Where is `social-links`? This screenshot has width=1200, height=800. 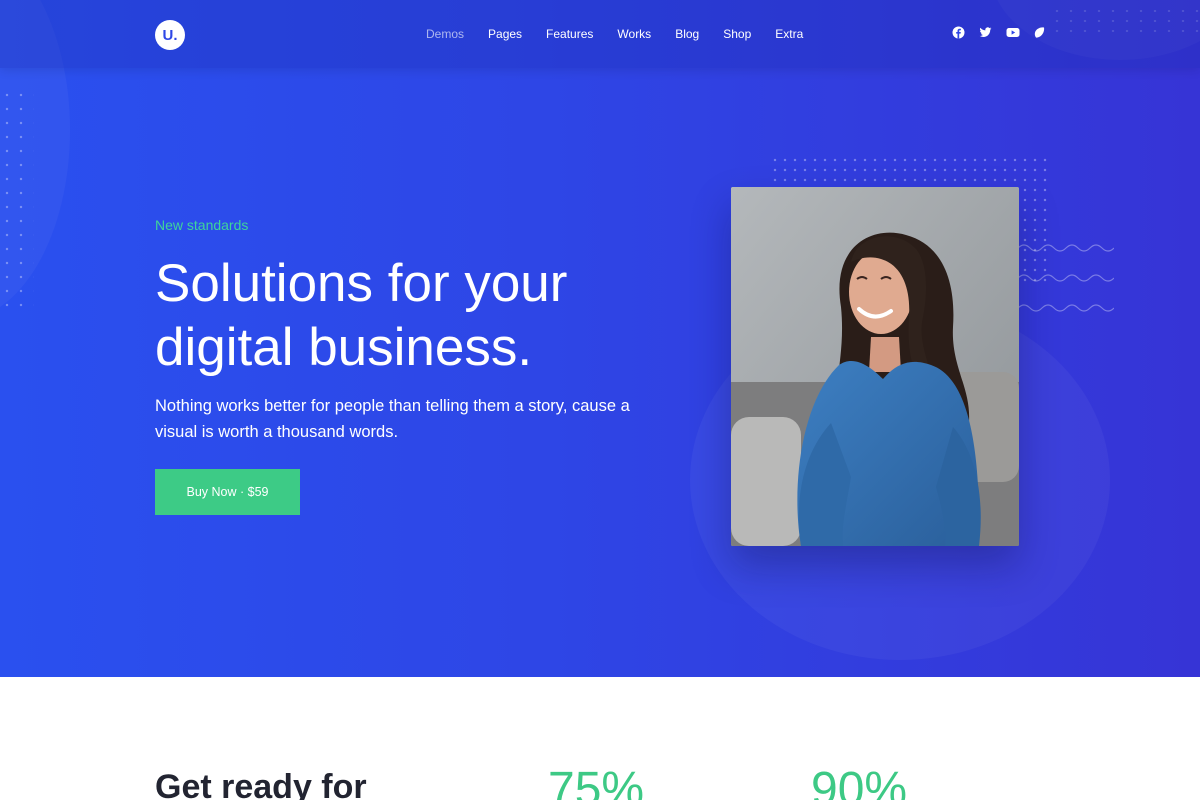
social-links is located at coordinates (999, 32).